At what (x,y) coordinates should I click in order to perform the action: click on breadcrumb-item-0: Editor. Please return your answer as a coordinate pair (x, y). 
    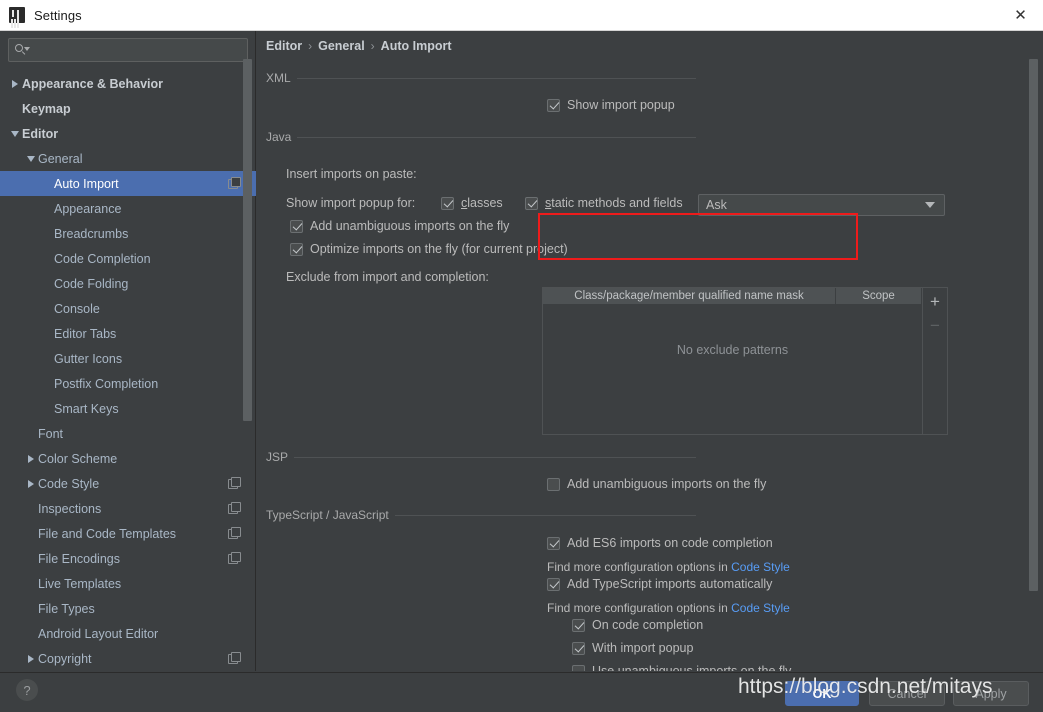
    Looking at the image, I should click on (284, 46).